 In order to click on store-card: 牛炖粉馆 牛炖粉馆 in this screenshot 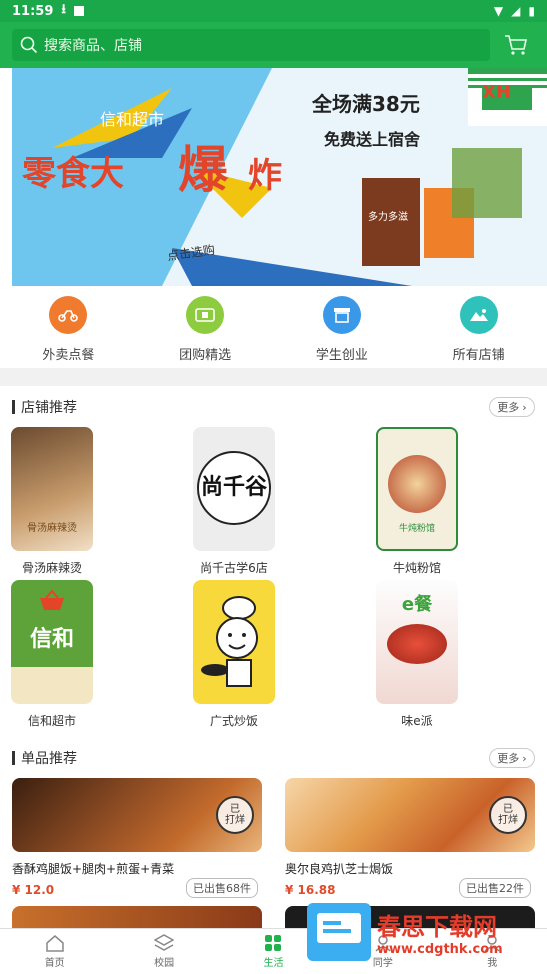, I will do `click(417, 501)`.